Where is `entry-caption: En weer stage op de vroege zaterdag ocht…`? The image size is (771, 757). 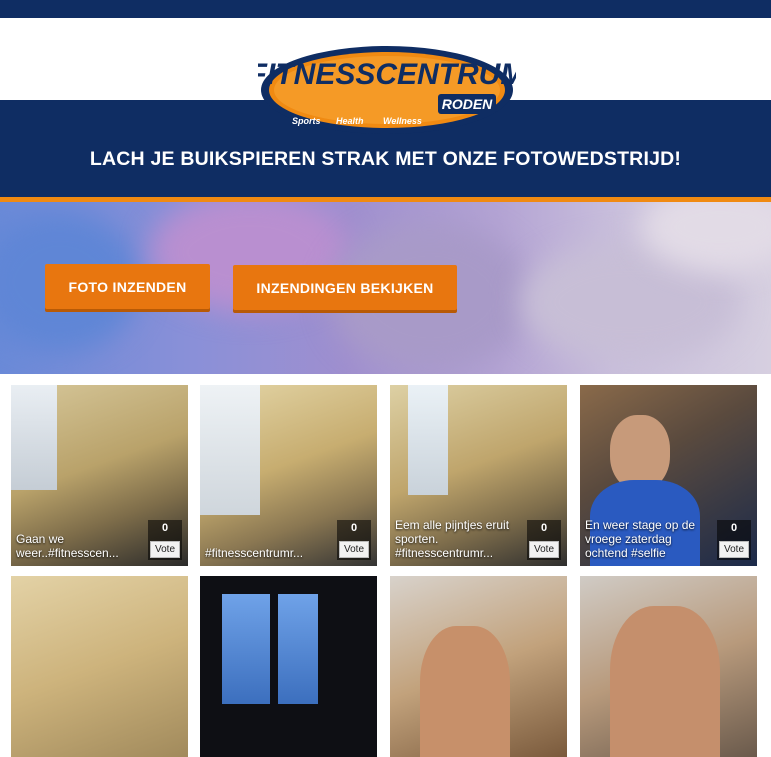 entry-caption: En weer stage op de vroege zaterdag ocht… is located at coordinates (640, 539).